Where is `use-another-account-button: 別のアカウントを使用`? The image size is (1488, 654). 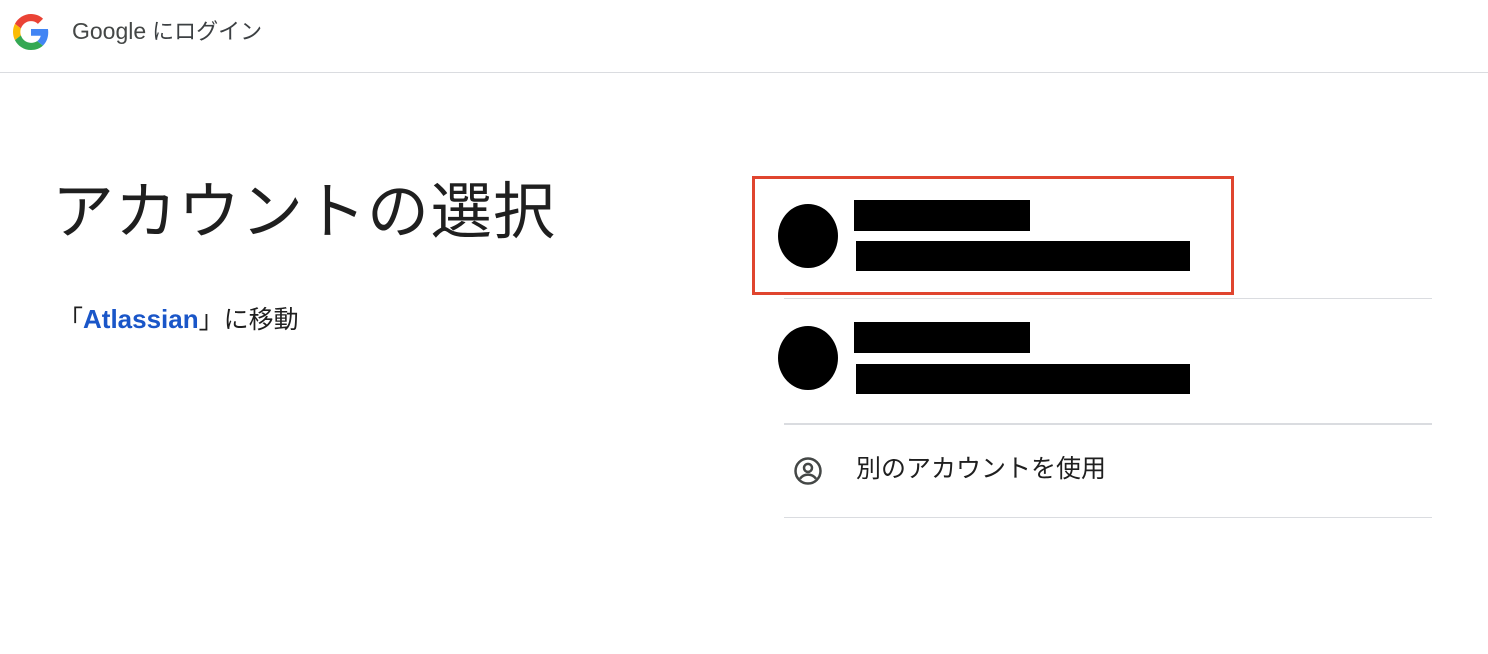
use-another-account-button: 別のアカウントを使用 is located at coordinates (1108, 471).